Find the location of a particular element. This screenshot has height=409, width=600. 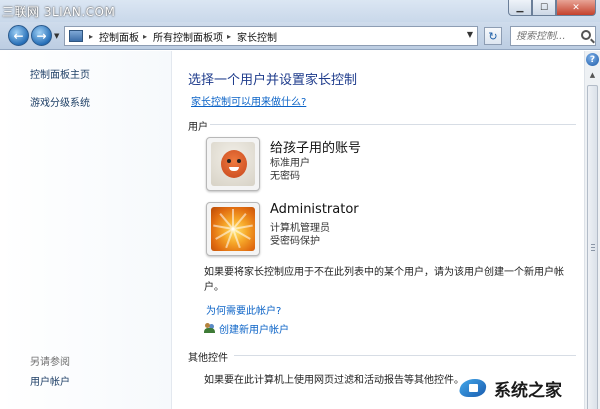

create-account-info: 如果要将家长控制应用于不在此列表中的某个用户，请为该用户创建一个新用户帐户。 is located at coordinates (384, 280).